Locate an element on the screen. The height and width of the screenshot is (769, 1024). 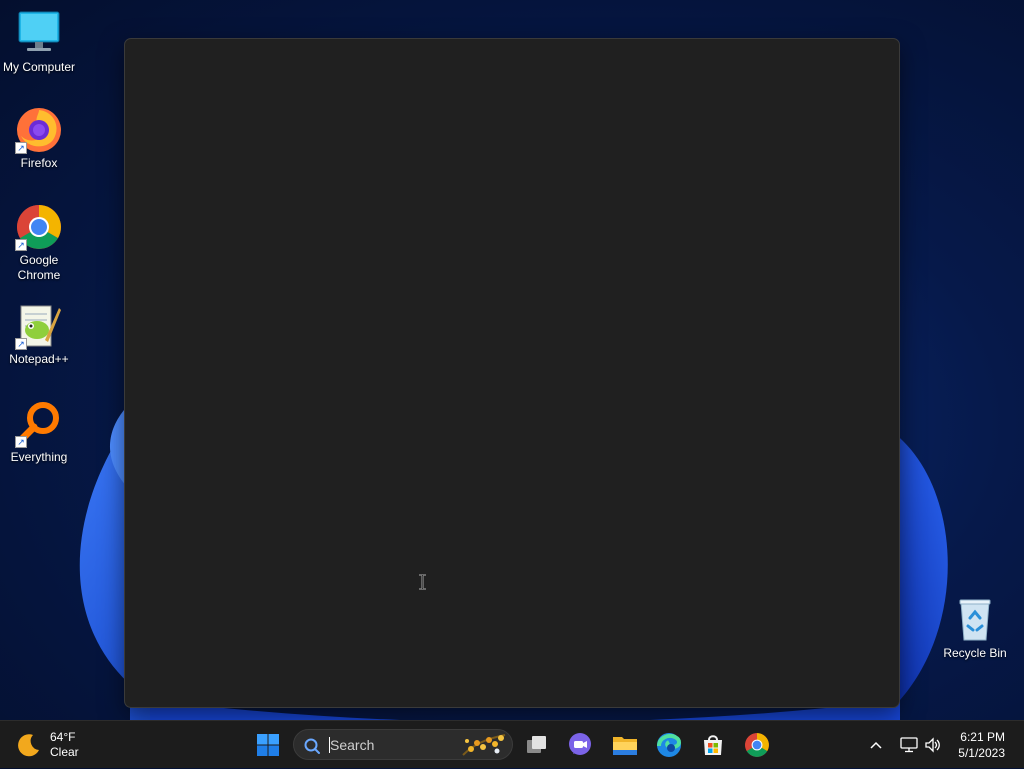
desktop-icon-firefox: ↗ Firefox is located at coordinates (39, 138).